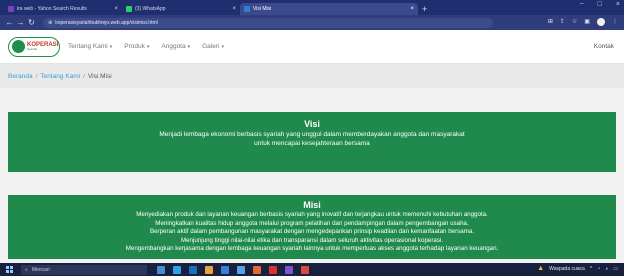 Image resolution: width=624 pixels, height=276 pixels. I want to click on os-taskbar: ⌕ Mencari ▲ Waspada cuaca ^ ◔ ◖ ▭, so click(312, 269).